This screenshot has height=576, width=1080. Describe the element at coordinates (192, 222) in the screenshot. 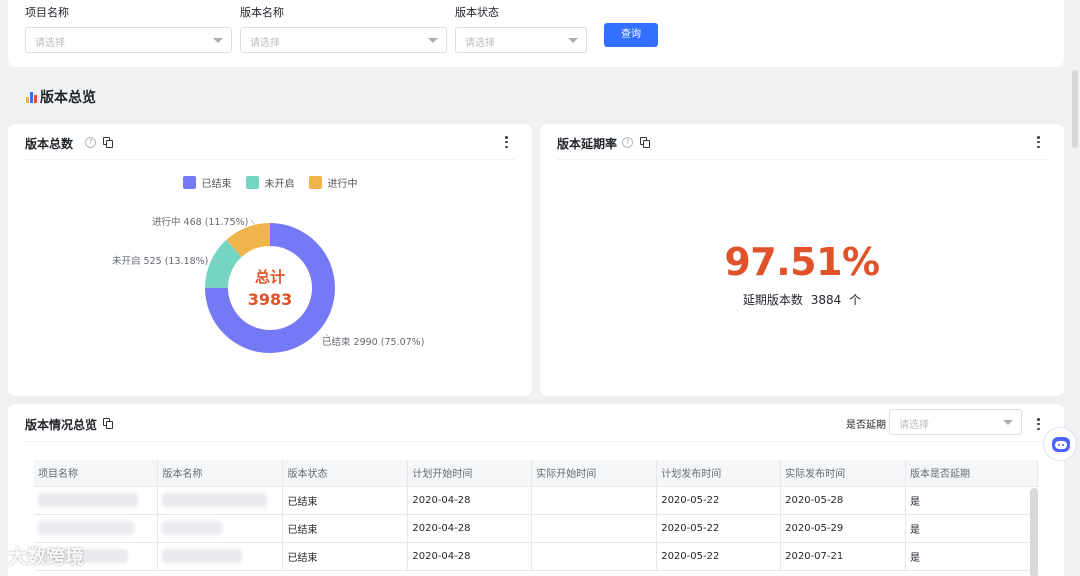

I see `callout-value: 468` at that location.